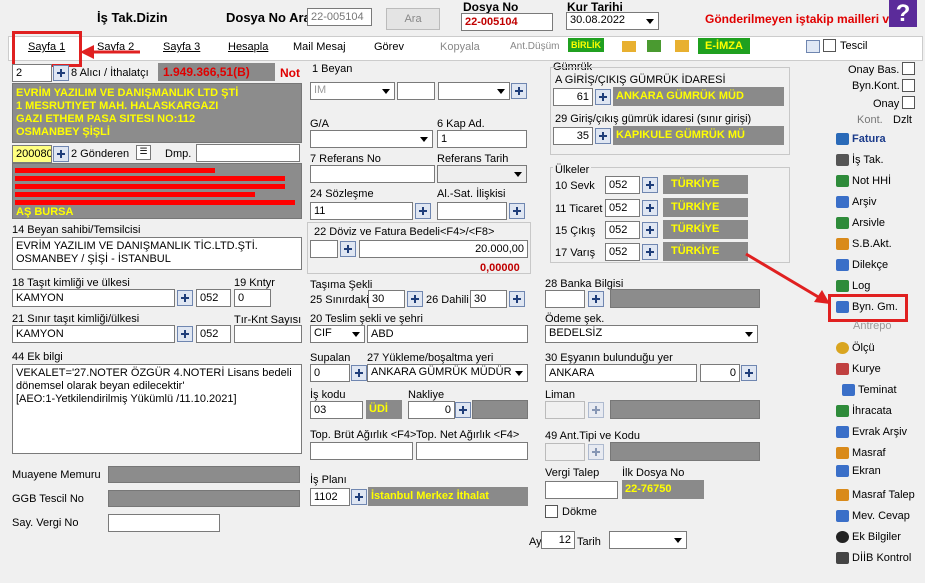 The width and height of the screenshot is (925, 583). I want to click on banka-input, so click(565, 299).